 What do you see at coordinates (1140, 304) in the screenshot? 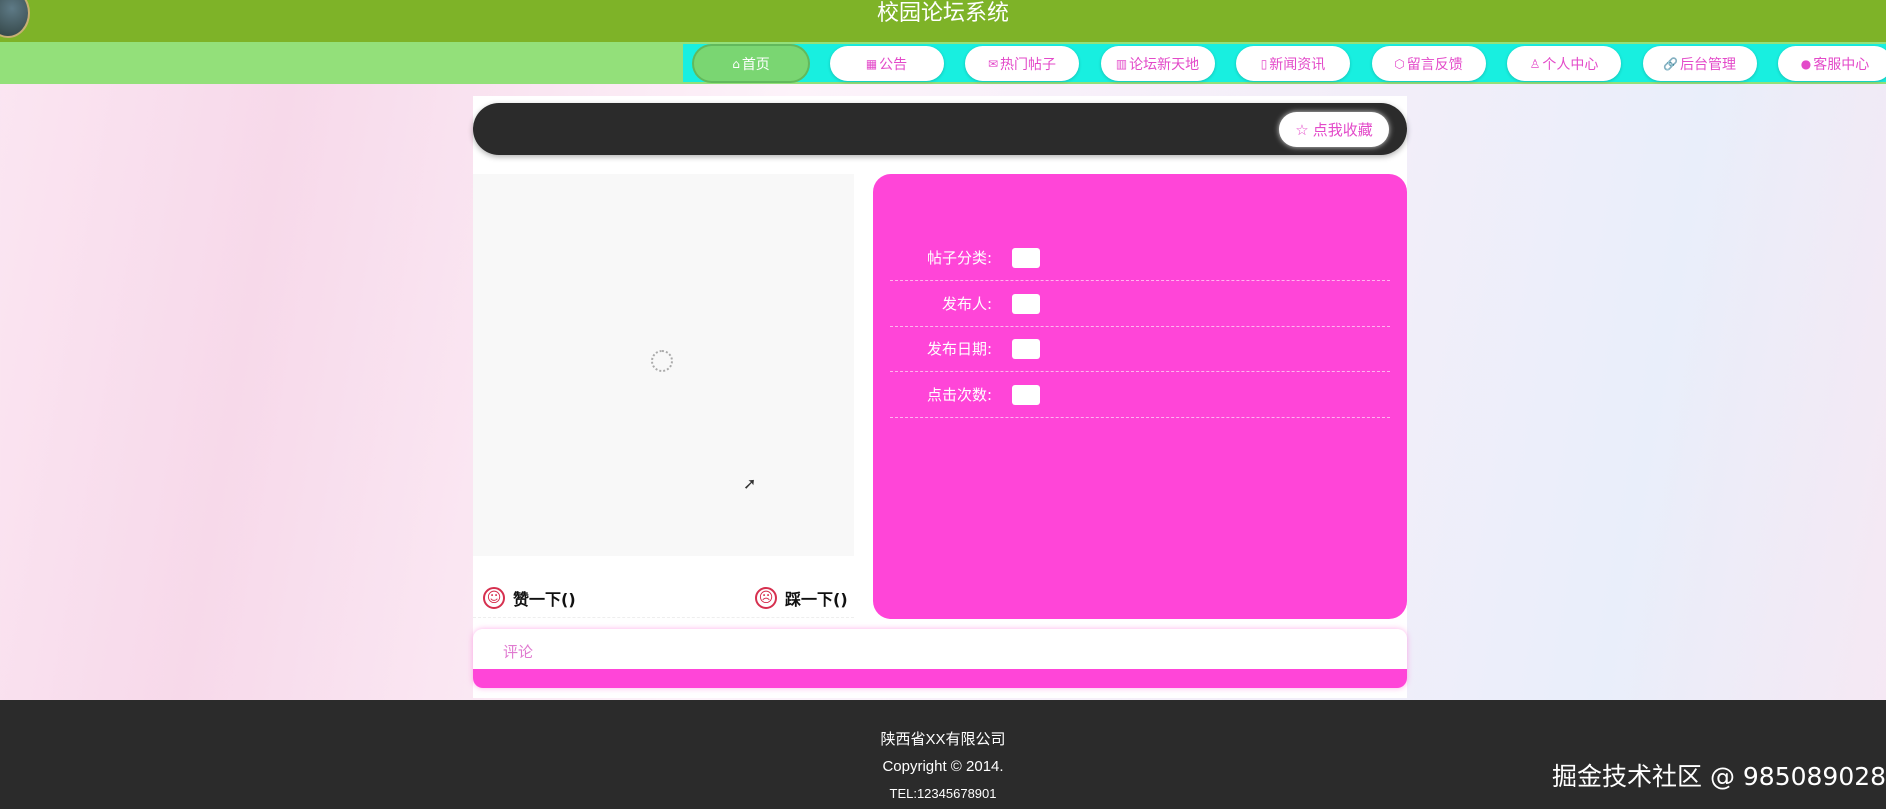
I see `field-author: 发布人:` at bounding box center [1140, 304].